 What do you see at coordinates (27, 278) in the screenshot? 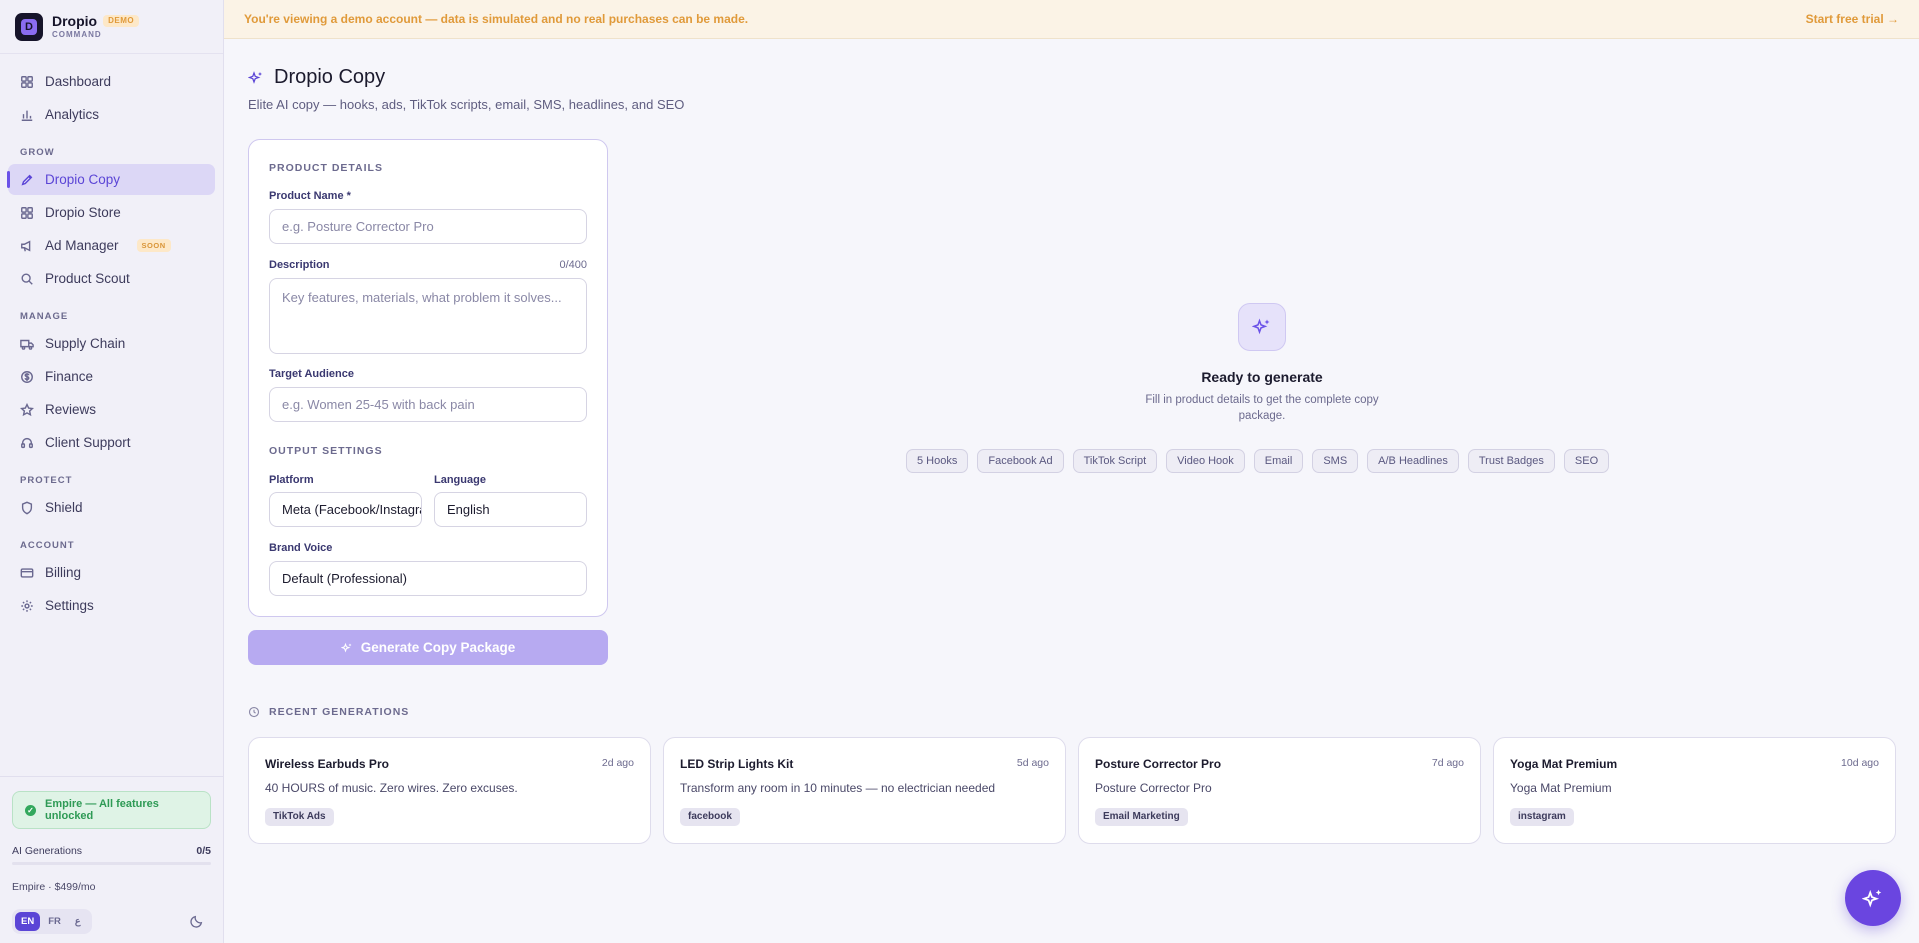
I see `search-icon` at bounding box center [27, 278].